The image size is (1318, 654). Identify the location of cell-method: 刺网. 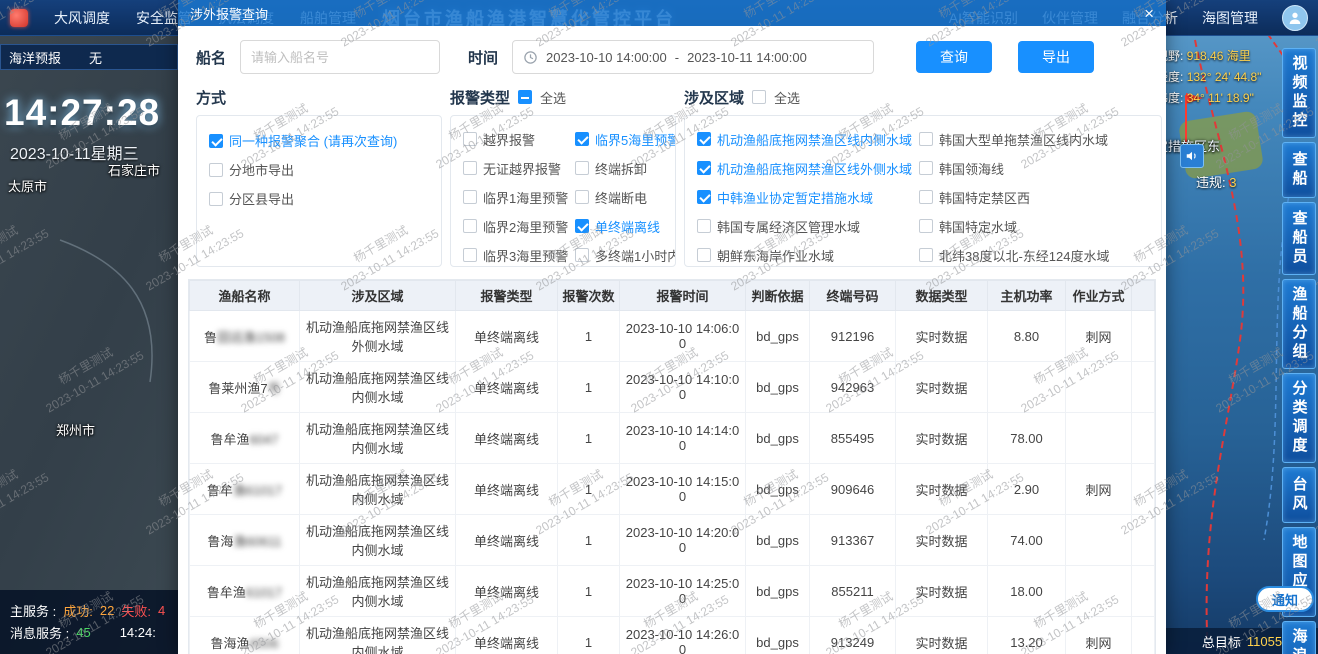
(1098, 489).